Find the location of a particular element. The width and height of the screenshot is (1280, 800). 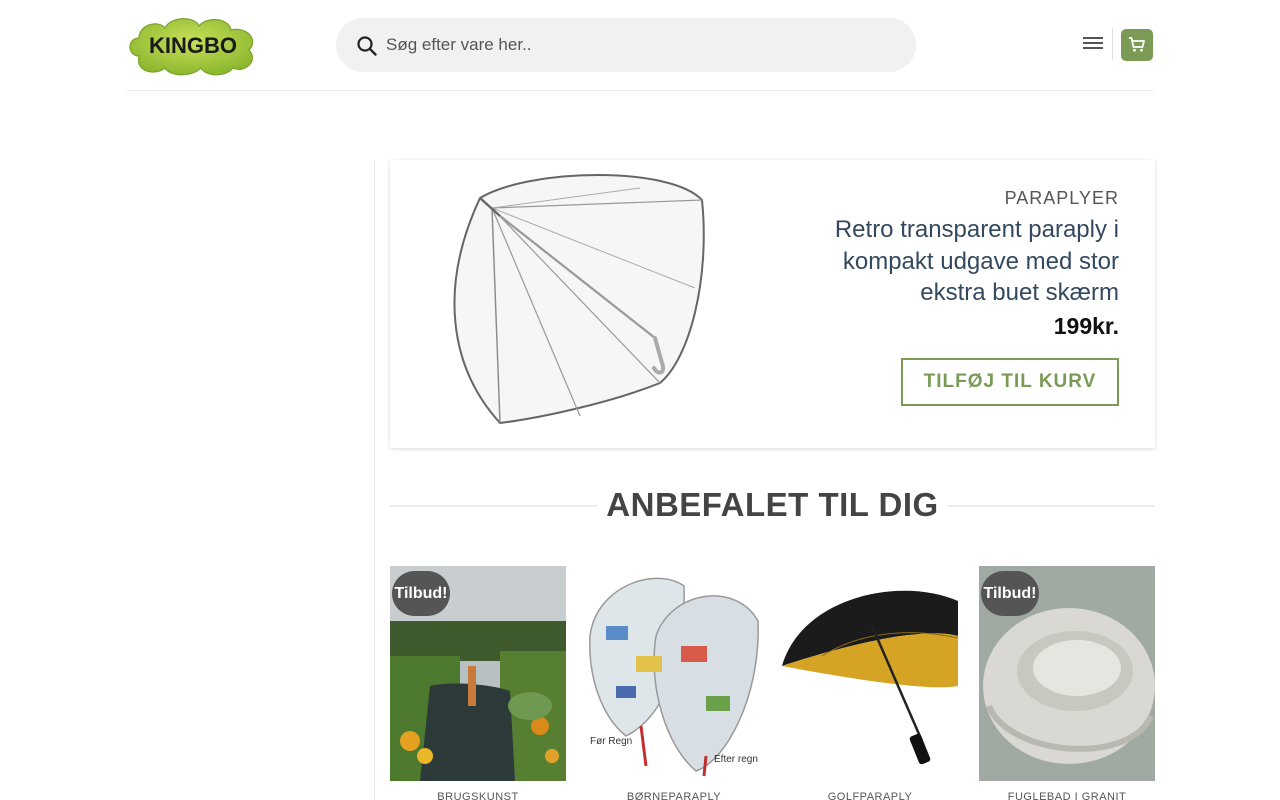

transparent-umbrella-image is located at coordinates (575, 298).